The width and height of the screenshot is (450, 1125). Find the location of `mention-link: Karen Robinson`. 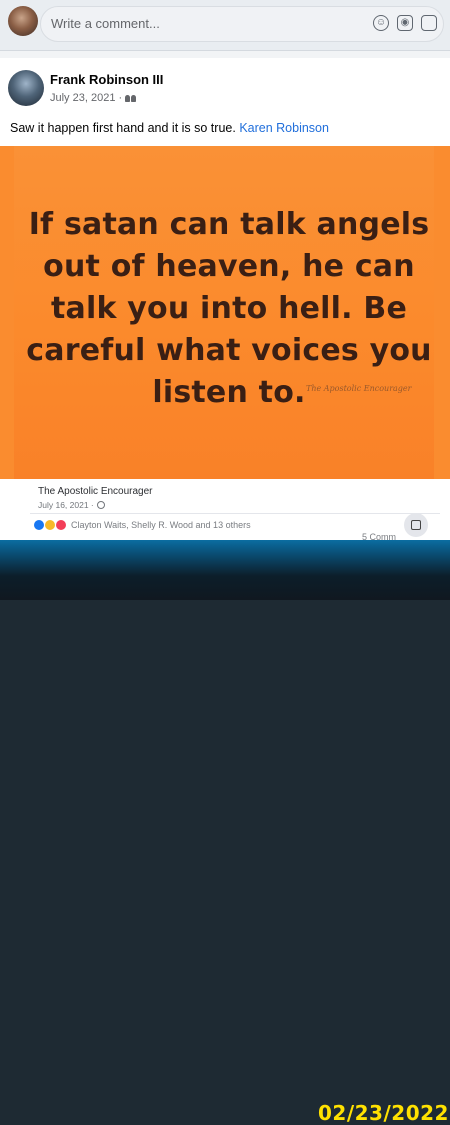

mention-link: Karen Robinson is located at coordinates (284, 128).